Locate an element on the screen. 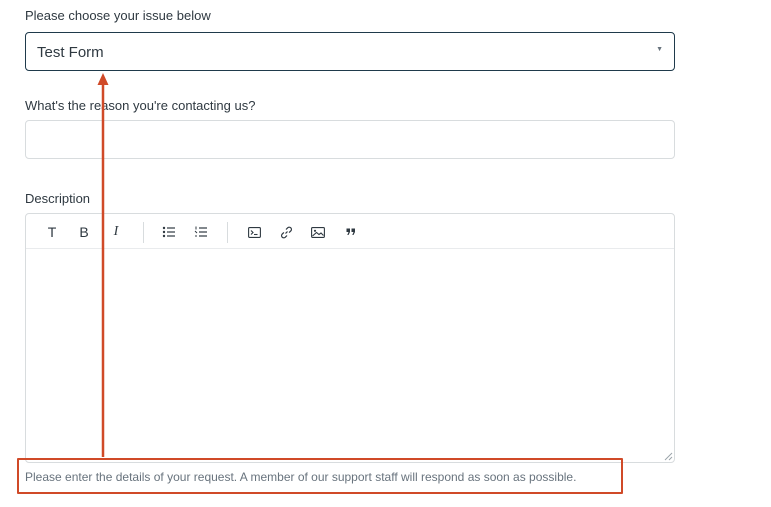  code-block-icon is located at coordinates (254, 232).